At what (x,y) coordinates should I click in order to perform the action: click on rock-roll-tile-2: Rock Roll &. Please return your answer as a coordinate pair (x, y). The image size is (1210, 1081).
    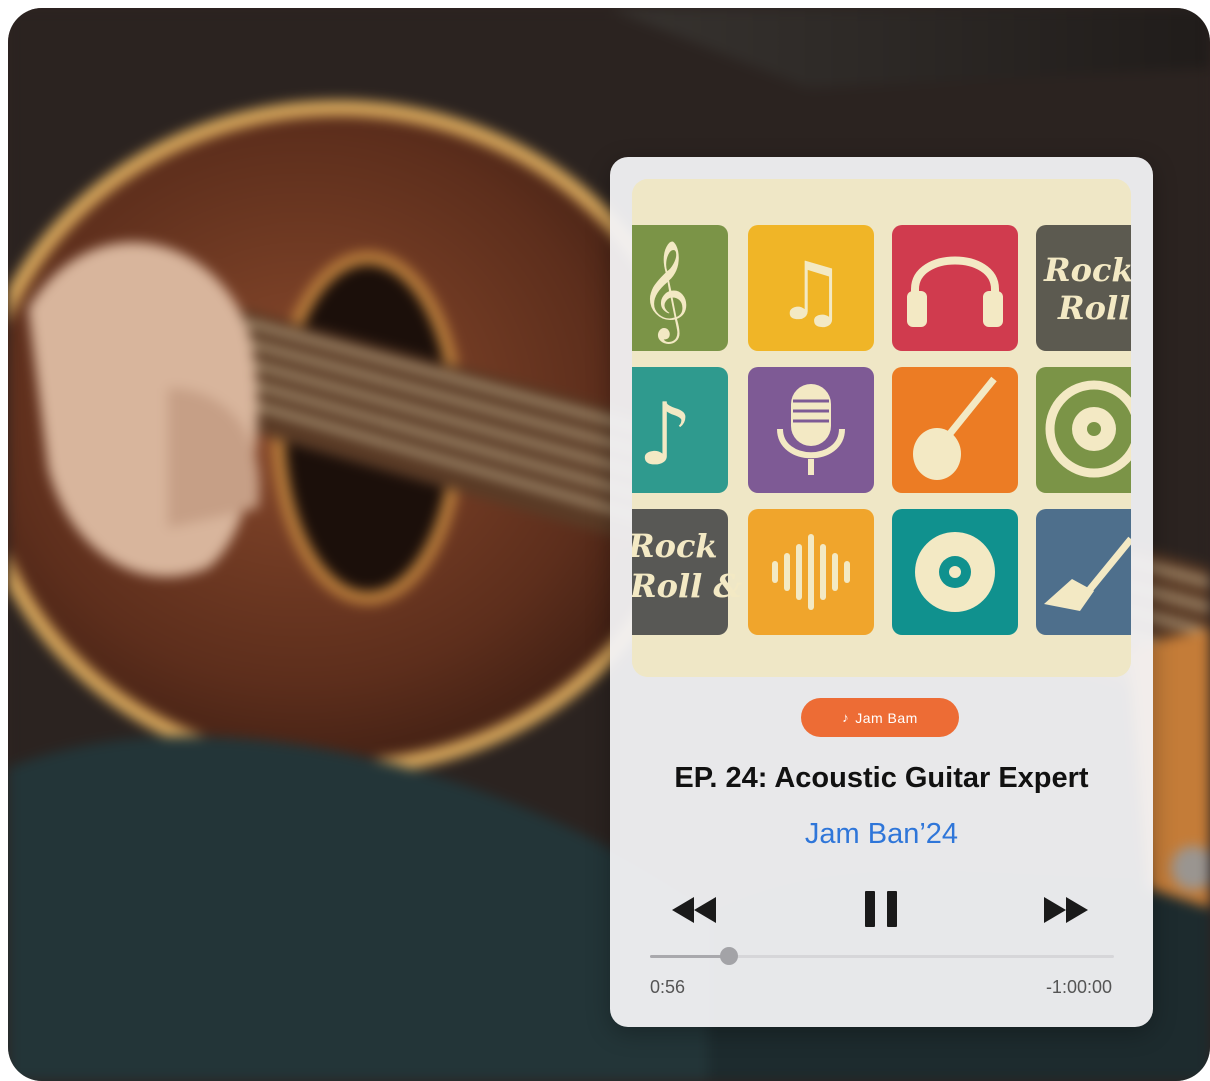
    Looking at the image, I should click on (687, 572).